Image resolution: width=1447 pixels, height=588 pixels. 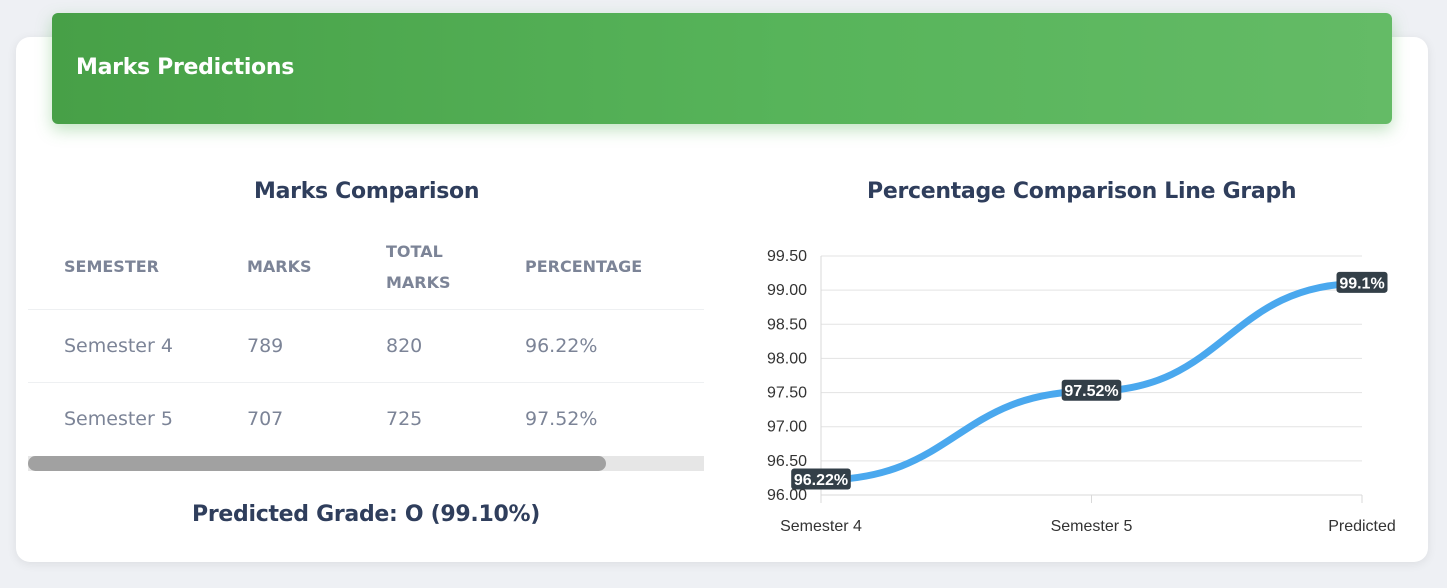 I want to click on column-header-marks: MARKS, so click(x=279, y=267).